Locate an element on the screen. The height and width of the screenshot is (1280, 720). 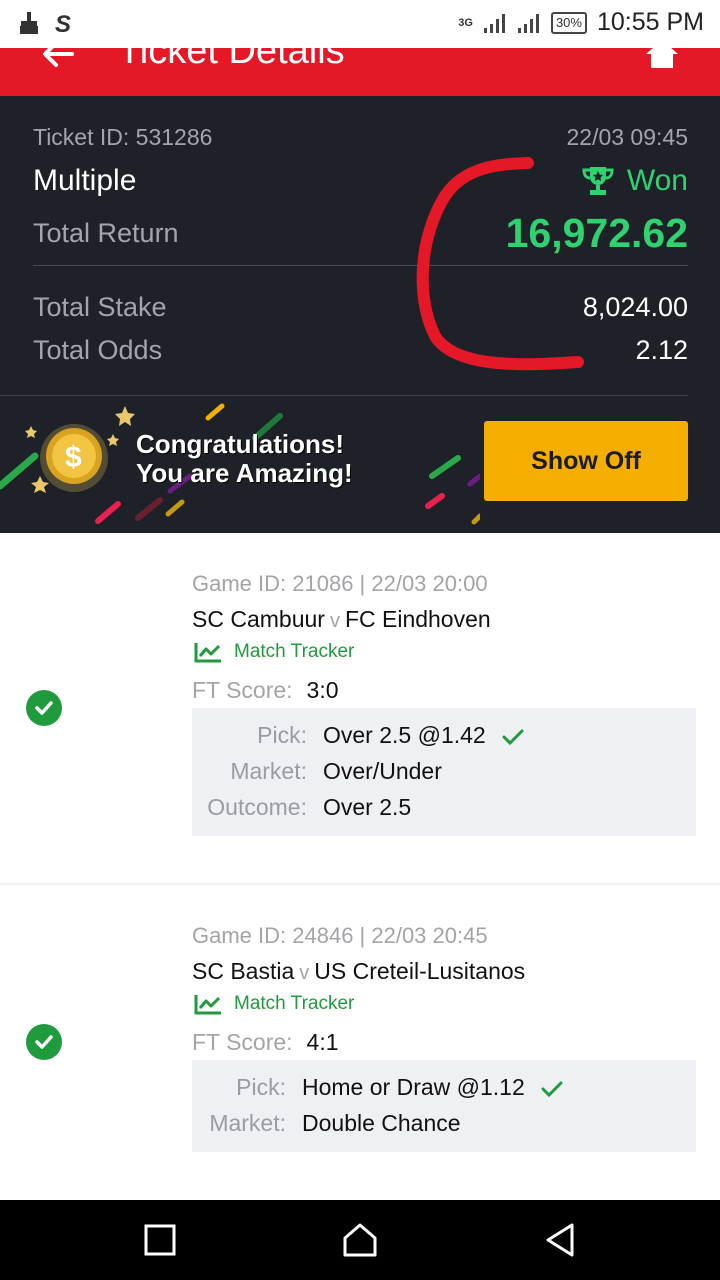
broom-icon is located at coordinates (29, 23).